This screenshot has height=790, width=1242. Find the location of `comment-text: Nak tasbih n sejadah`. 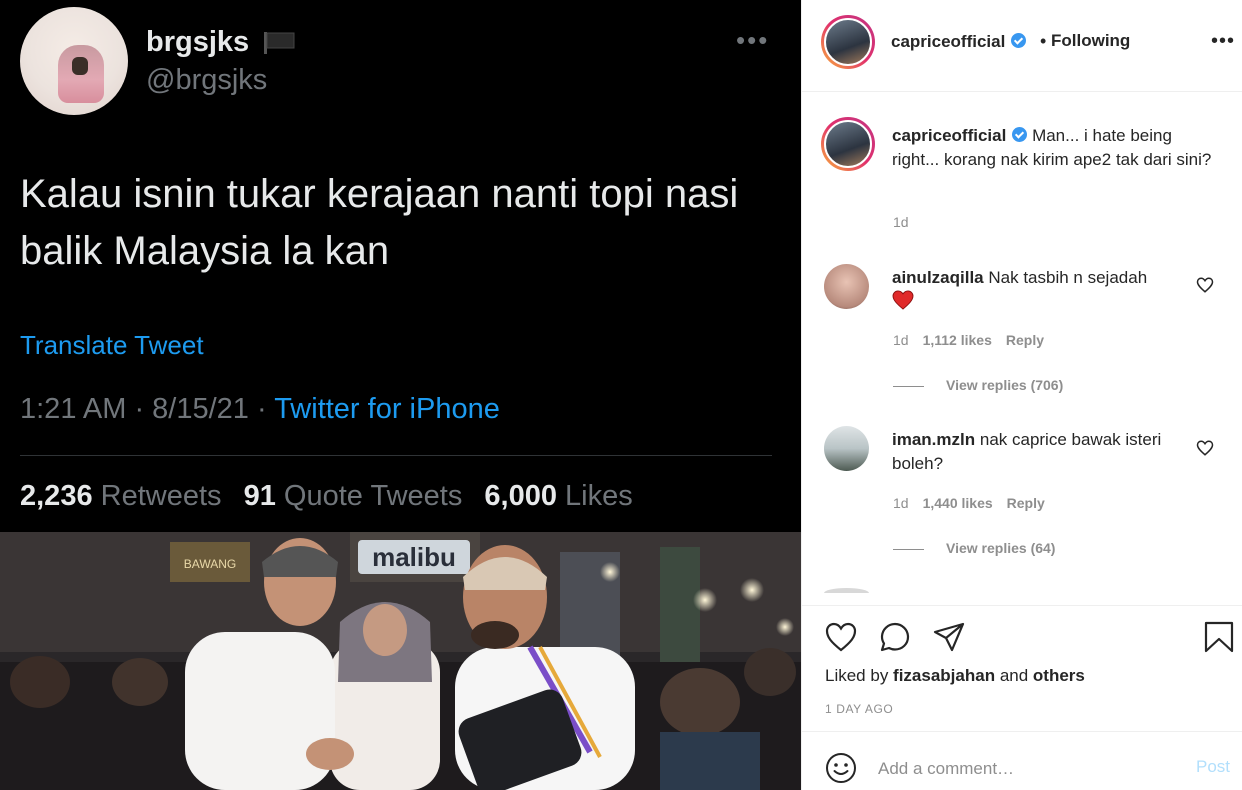

comment-text: Nak tasbih n sejadah is located at coordinates (1068, 277).